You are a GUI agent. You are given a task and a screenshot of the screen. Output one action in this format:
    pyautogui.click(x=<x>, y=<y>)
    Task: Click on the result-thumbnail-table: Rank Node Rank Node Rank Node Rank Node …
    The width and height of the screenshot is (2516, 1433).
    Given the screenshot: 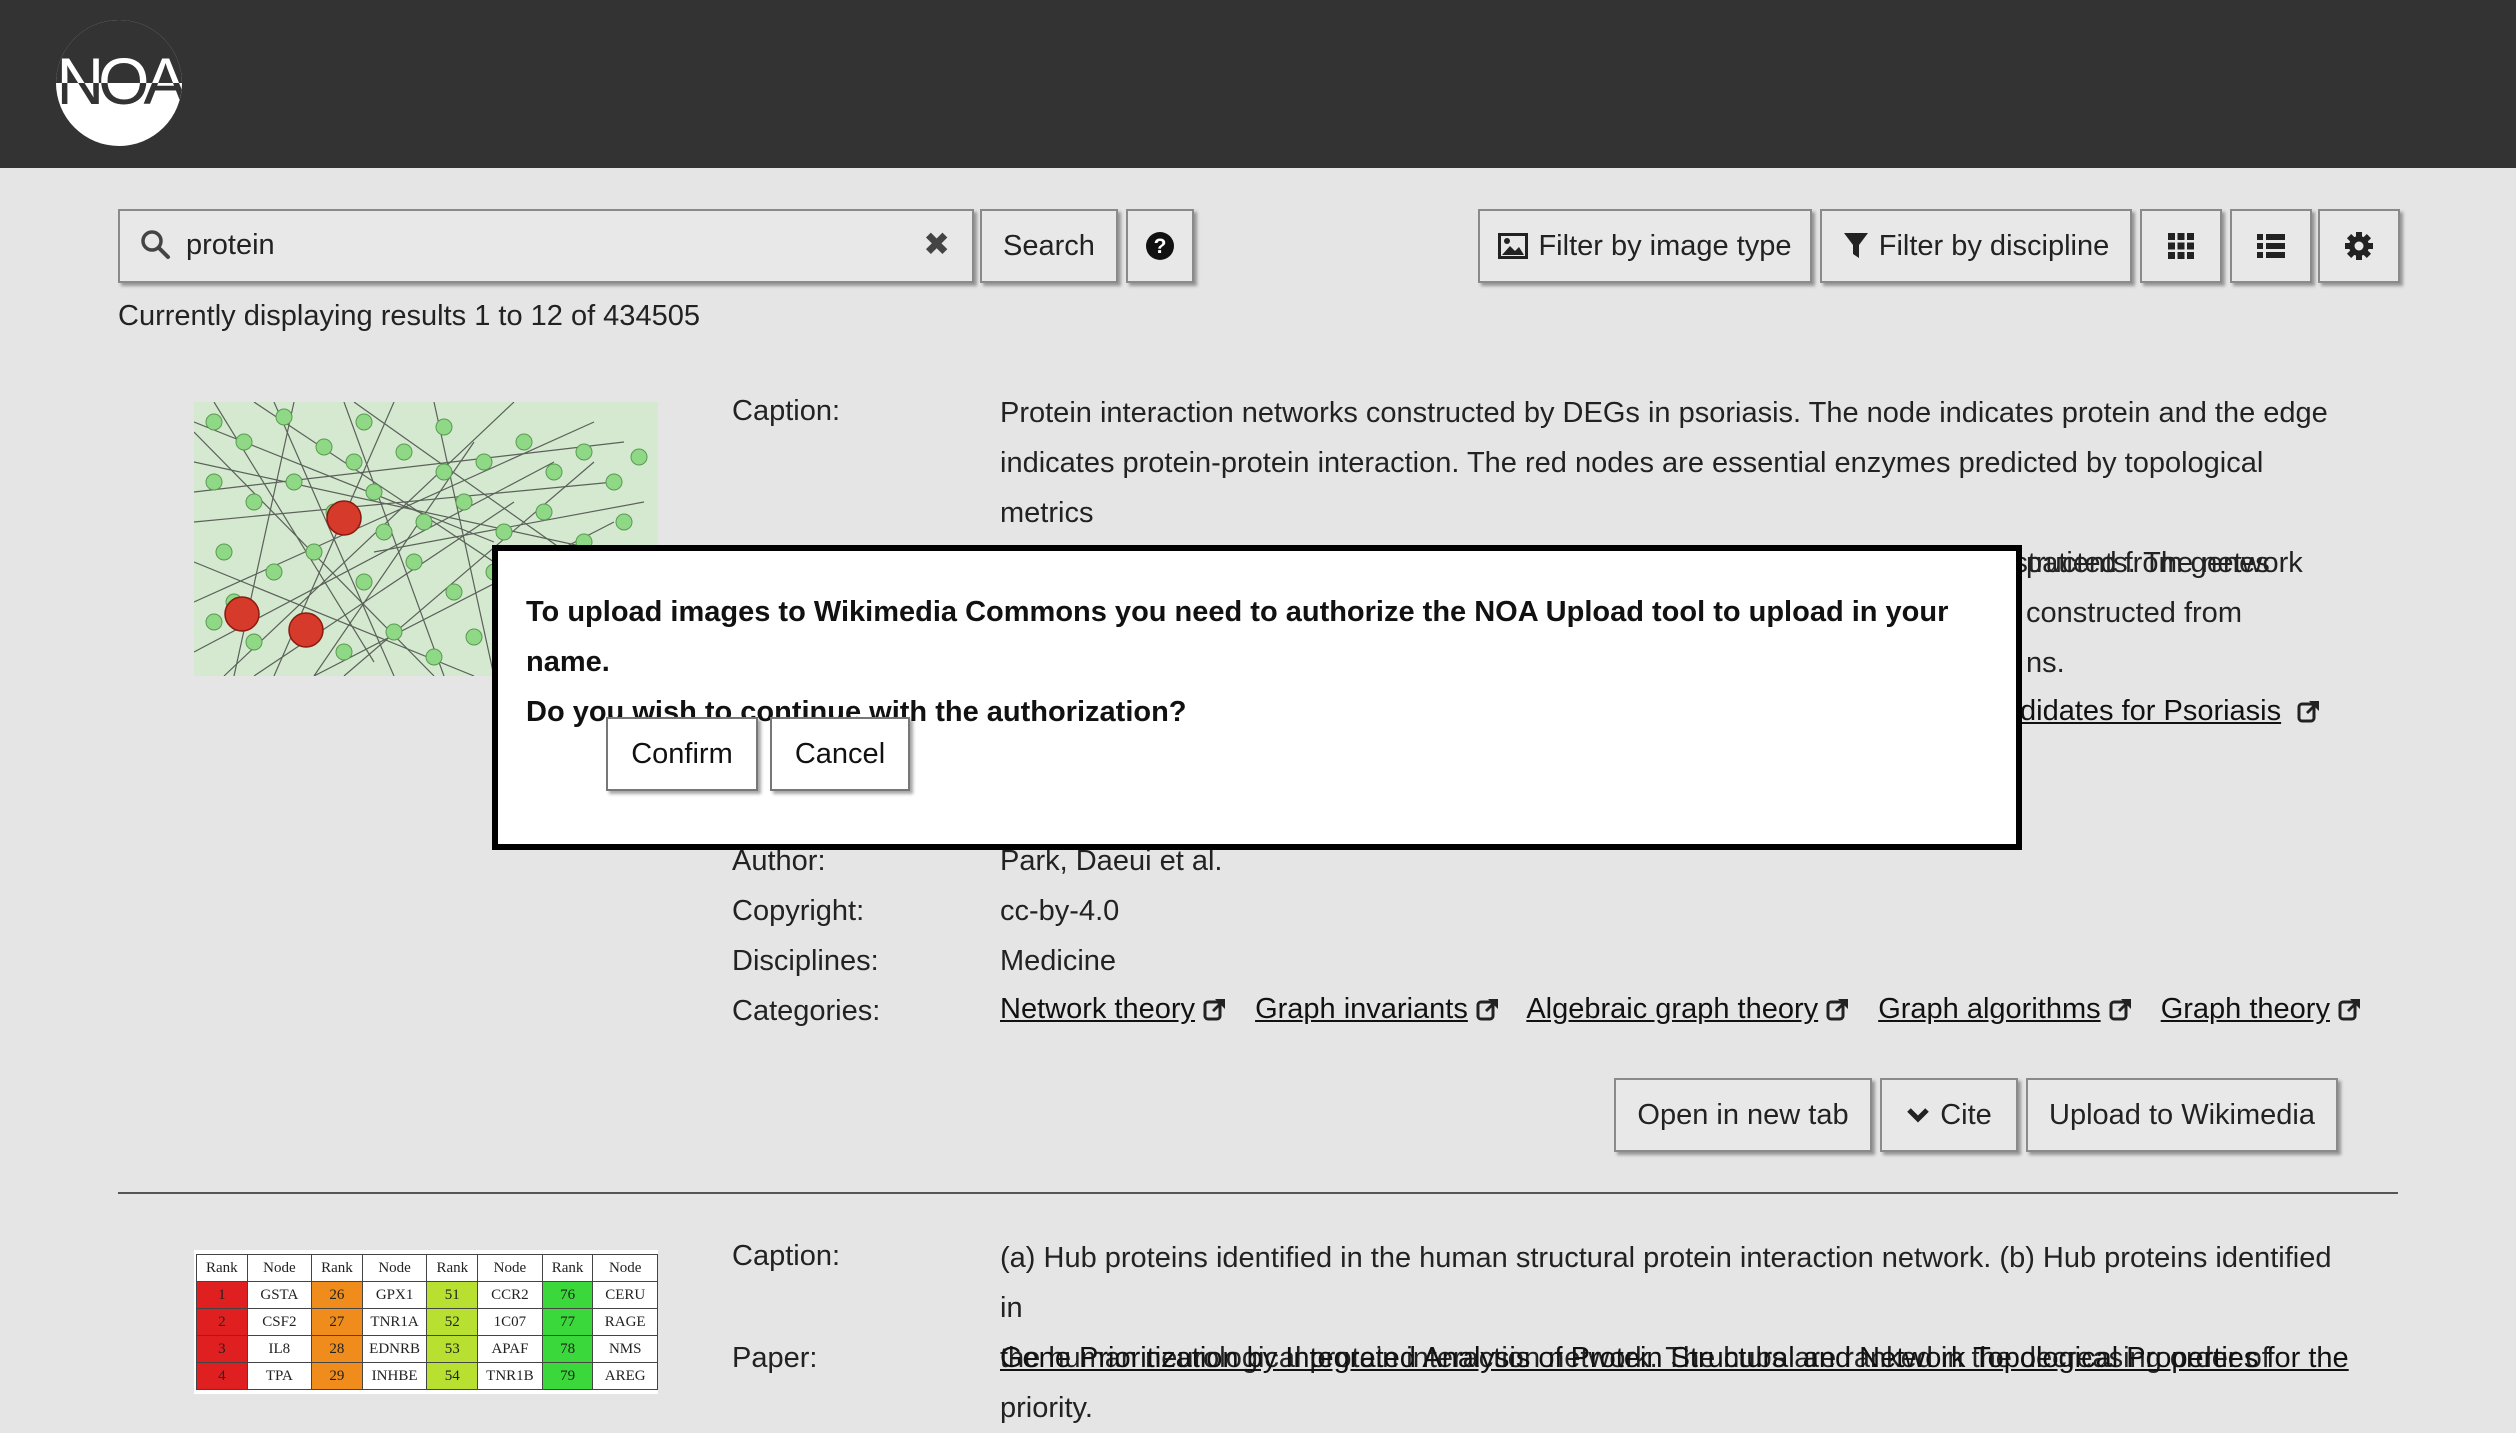 What is the action you would take?
    pyautogui.click(x=426, y=1322)
    